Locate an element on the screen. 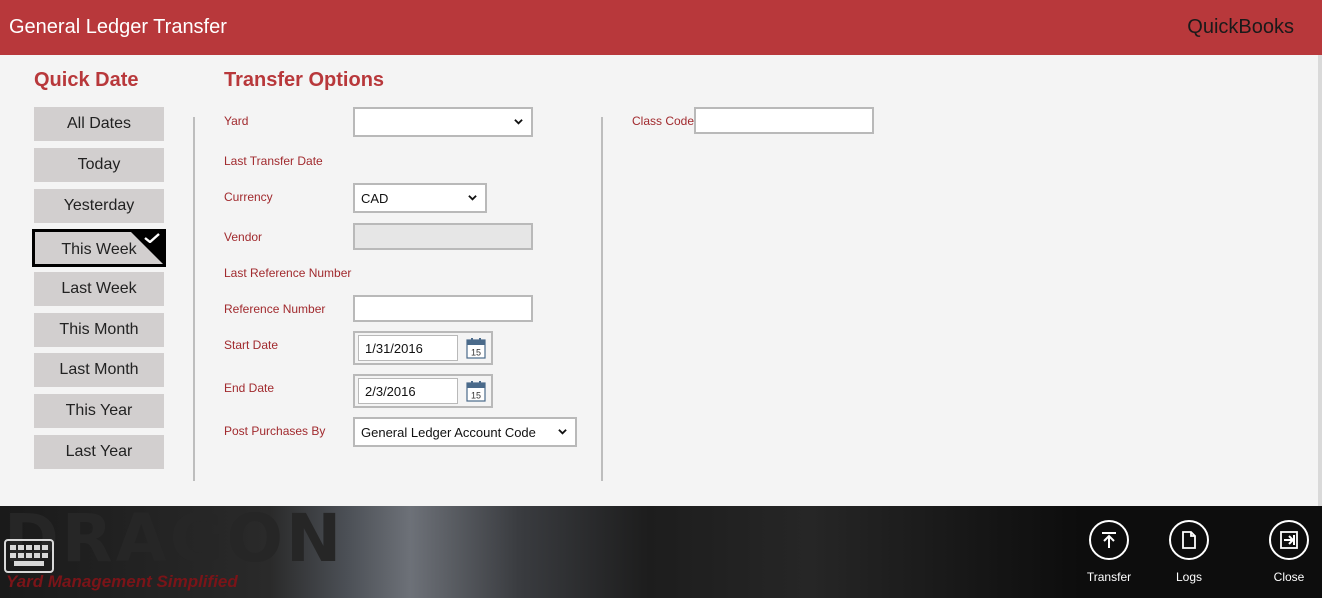 This screenshot has width=1322, height=598. checkmark-icon is located at coordinates (152, 238).